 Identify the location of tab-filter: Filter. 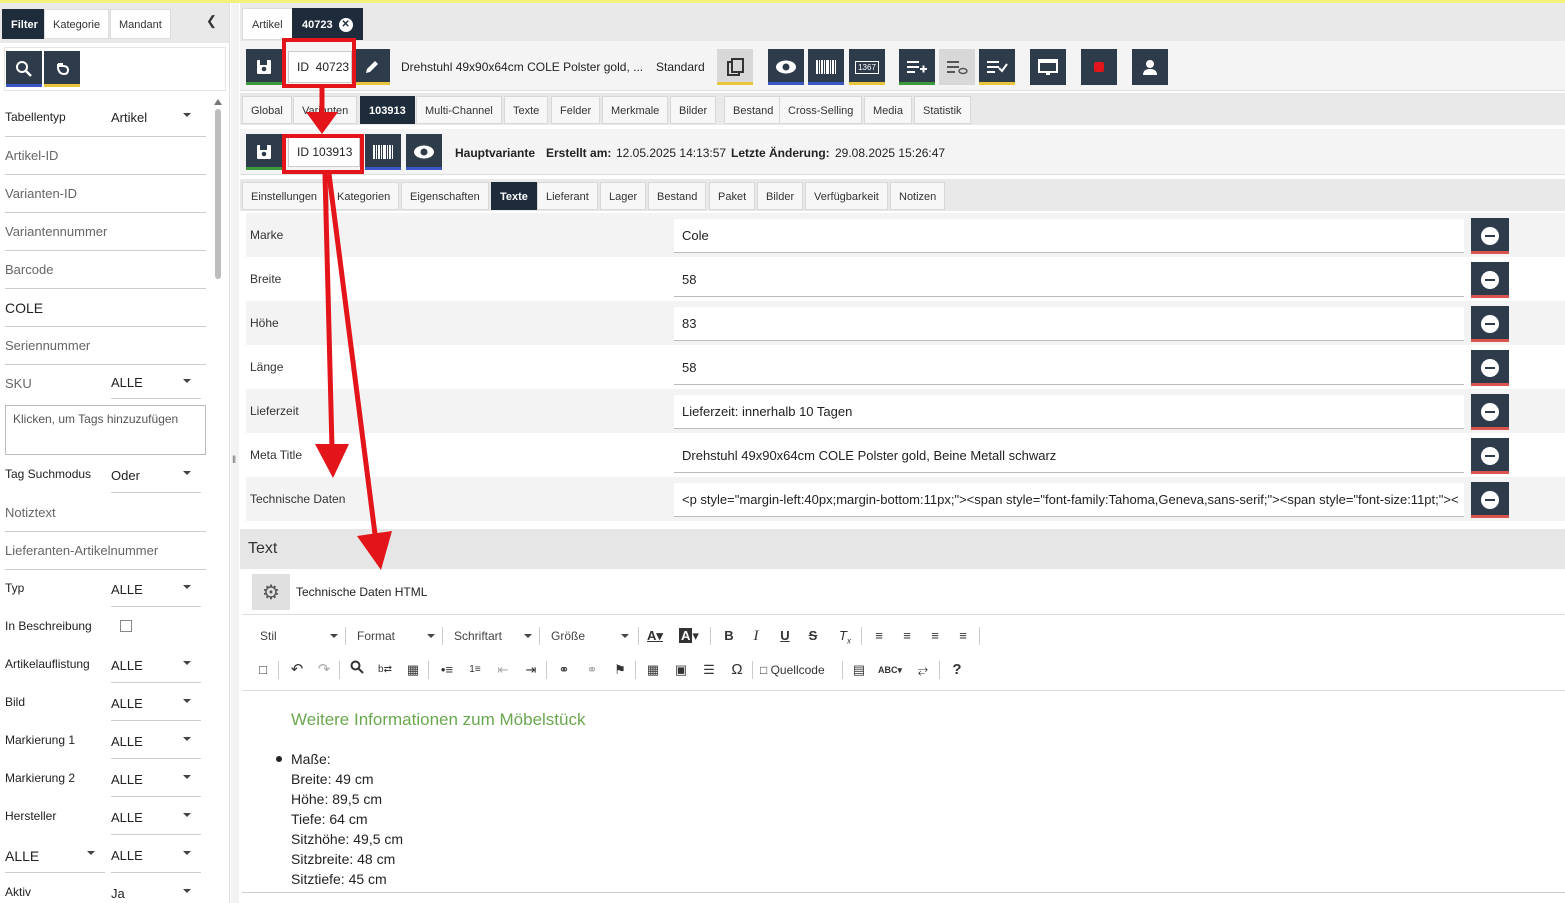
(24, 24).